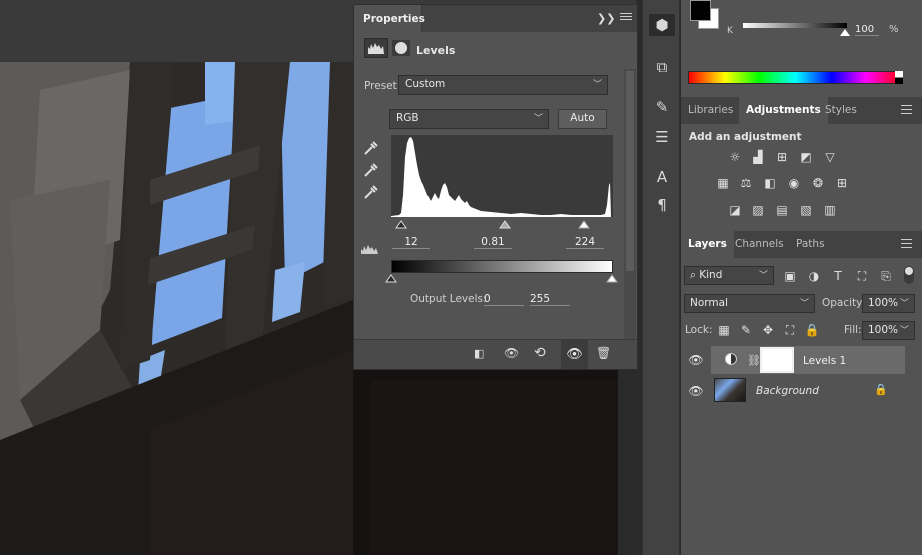 The image size is (922, 555). Describe the element at coordinates (841, 110) in the screenshot. I see `tab-styles: Styles` at that location.